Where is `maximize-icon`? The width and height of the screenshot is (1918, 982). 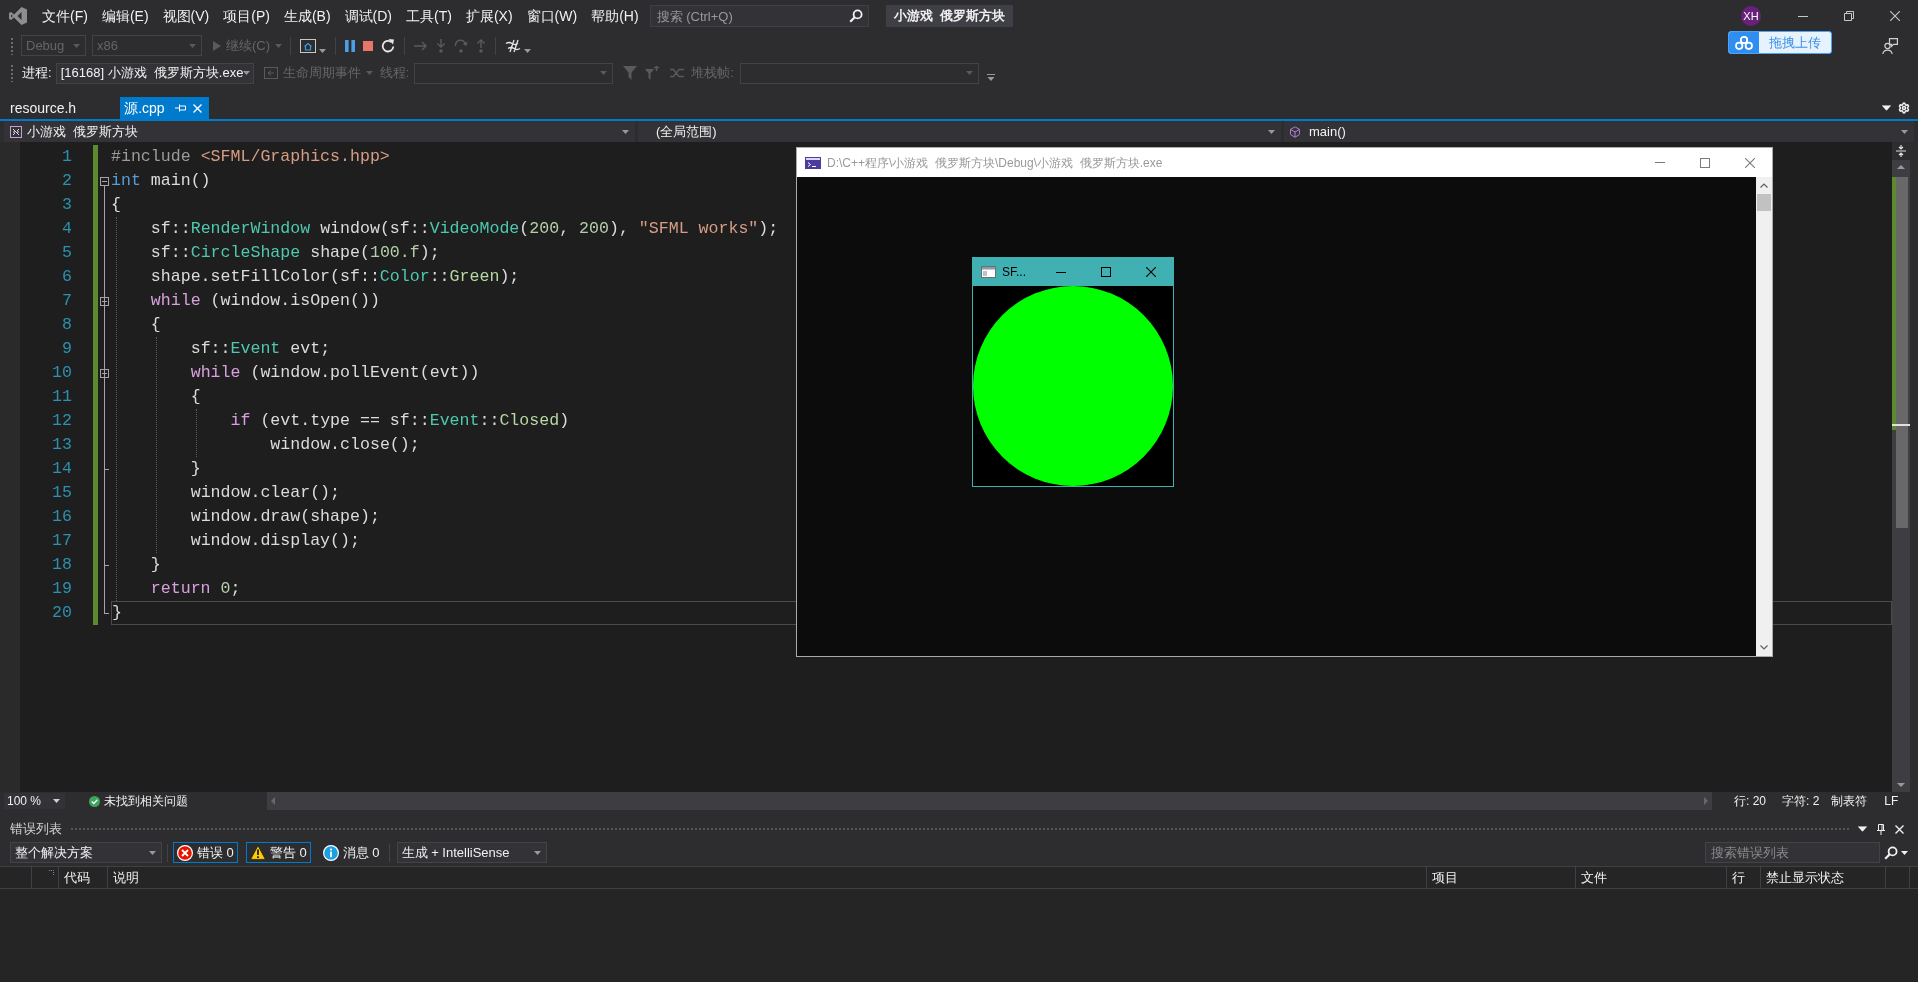 maximize-icon is located at coordinates (1105, 272).